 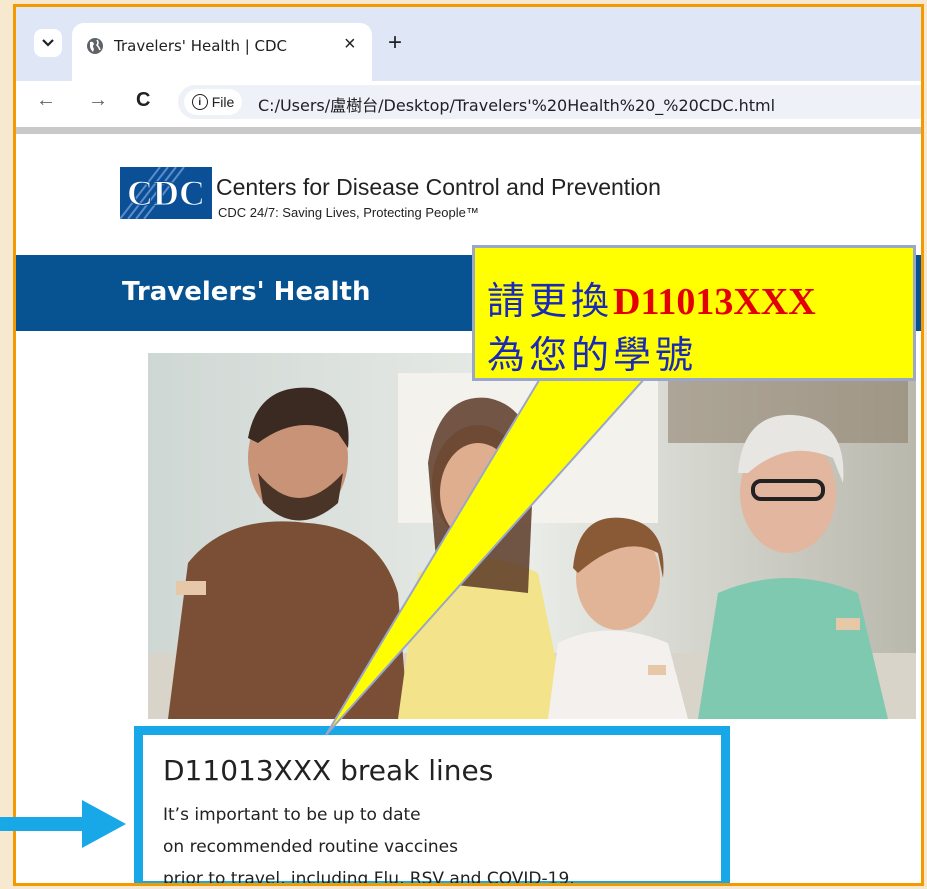 What do you see at coordinates (468, 130) in the screenshot?
I see `toolbar-divider` at bounding box center [468, 130].